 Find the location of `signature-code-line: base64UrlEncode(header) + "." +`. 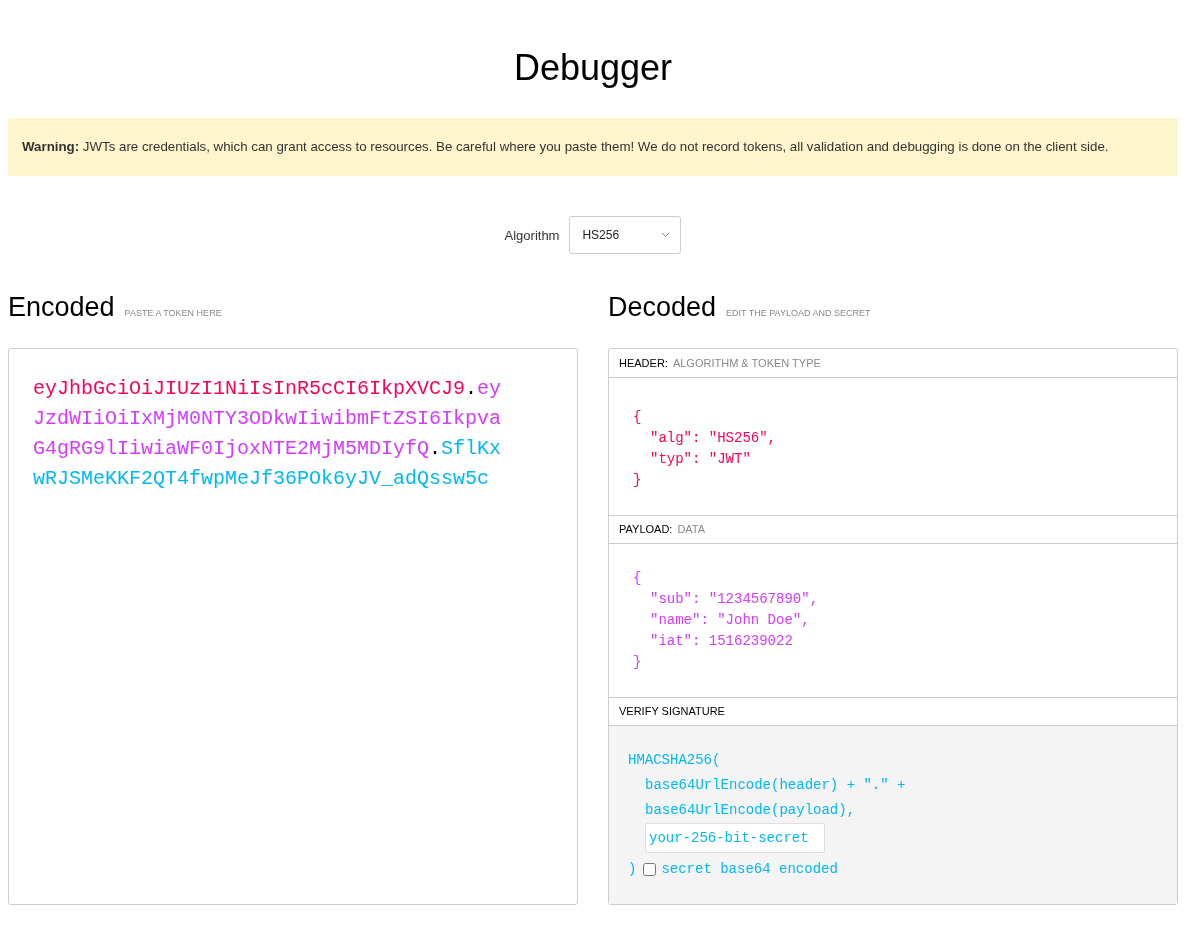

signature-code-line: base64UrlEncode(header) + "." + is located at coordinates (775, 785).